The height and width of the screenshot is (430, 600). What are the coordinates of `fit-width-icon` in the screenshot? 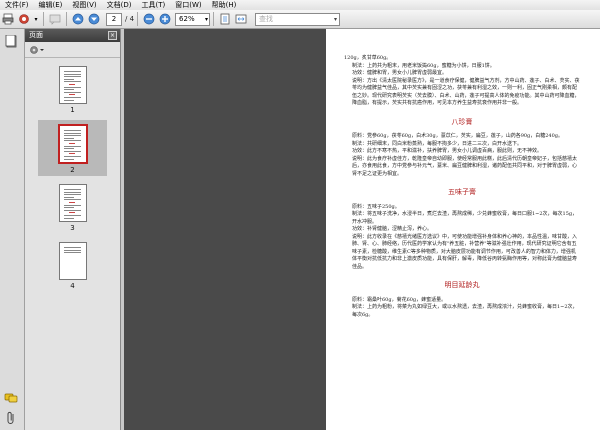 It's located at (241, 19).